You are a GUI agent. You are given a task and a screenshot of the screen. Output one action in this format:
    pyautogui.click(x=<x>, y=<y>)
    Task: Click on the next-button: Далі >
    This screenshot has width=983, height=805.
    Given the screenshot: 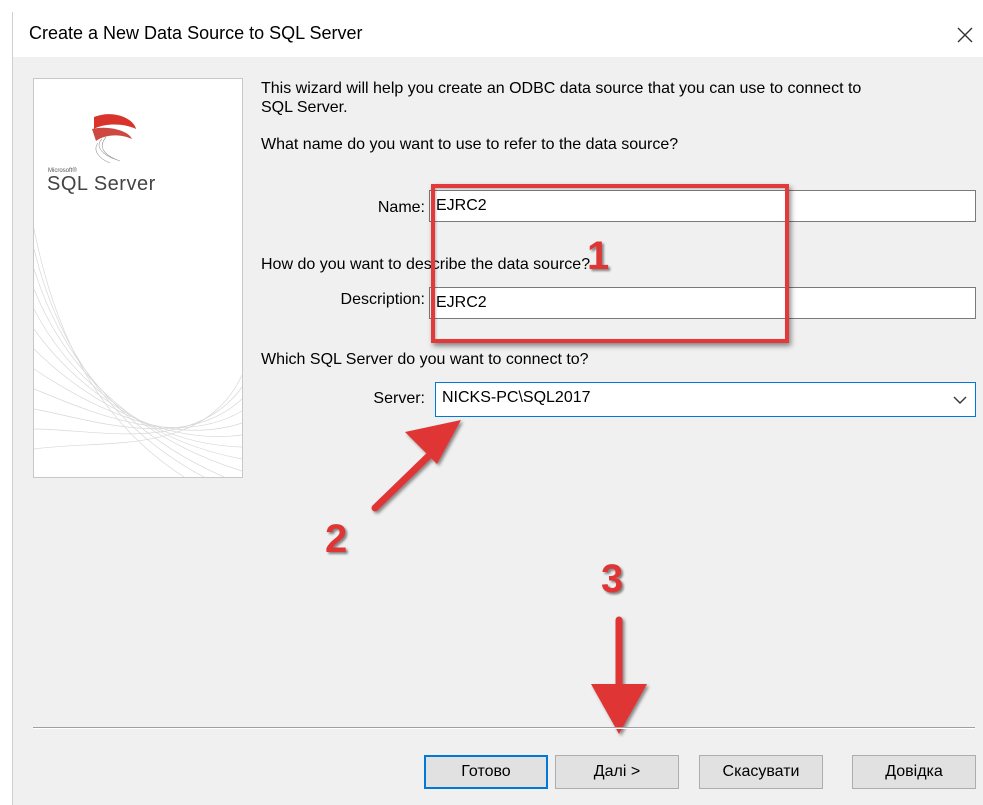 What is the action you would take?
    pyautogui.click(x=617, y=772)
    